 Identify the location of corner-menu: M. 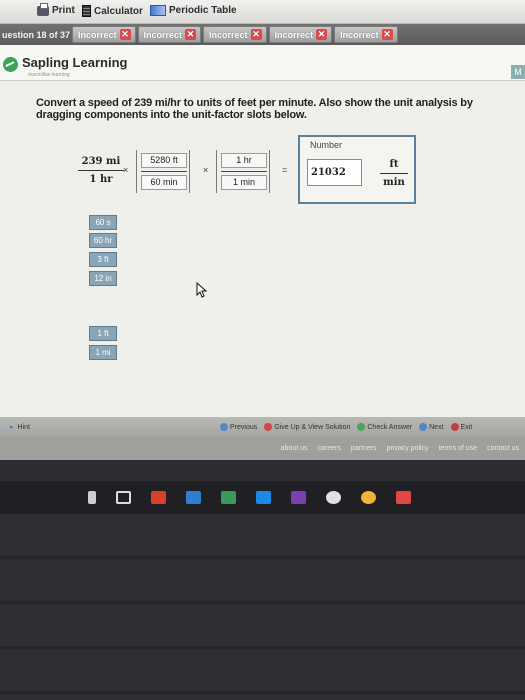
(518, 72).